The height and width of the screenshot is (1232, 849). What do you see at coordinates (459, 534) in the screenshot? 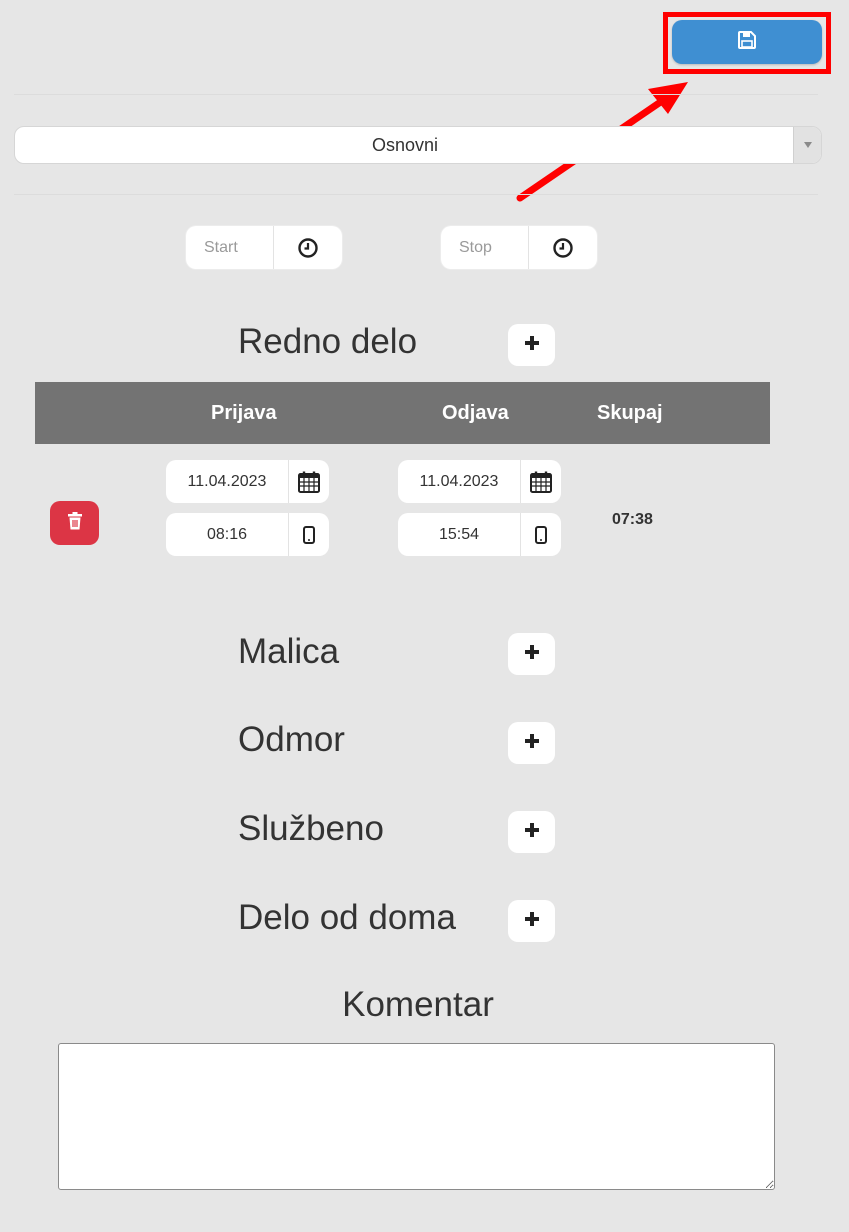
I see `odjava-time-input: 15:54` at bounding box center [459, 534].